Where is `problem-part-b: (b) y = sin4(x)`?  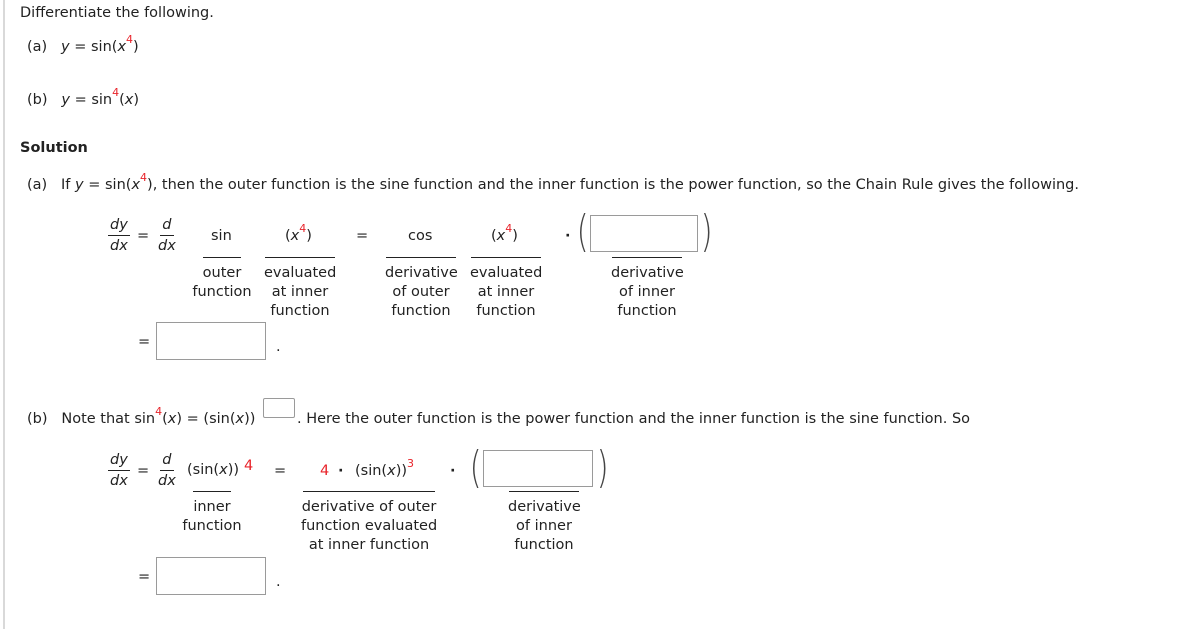 problem-part-b: (b) y = sin4(x) is located at coordinates (83, 97).